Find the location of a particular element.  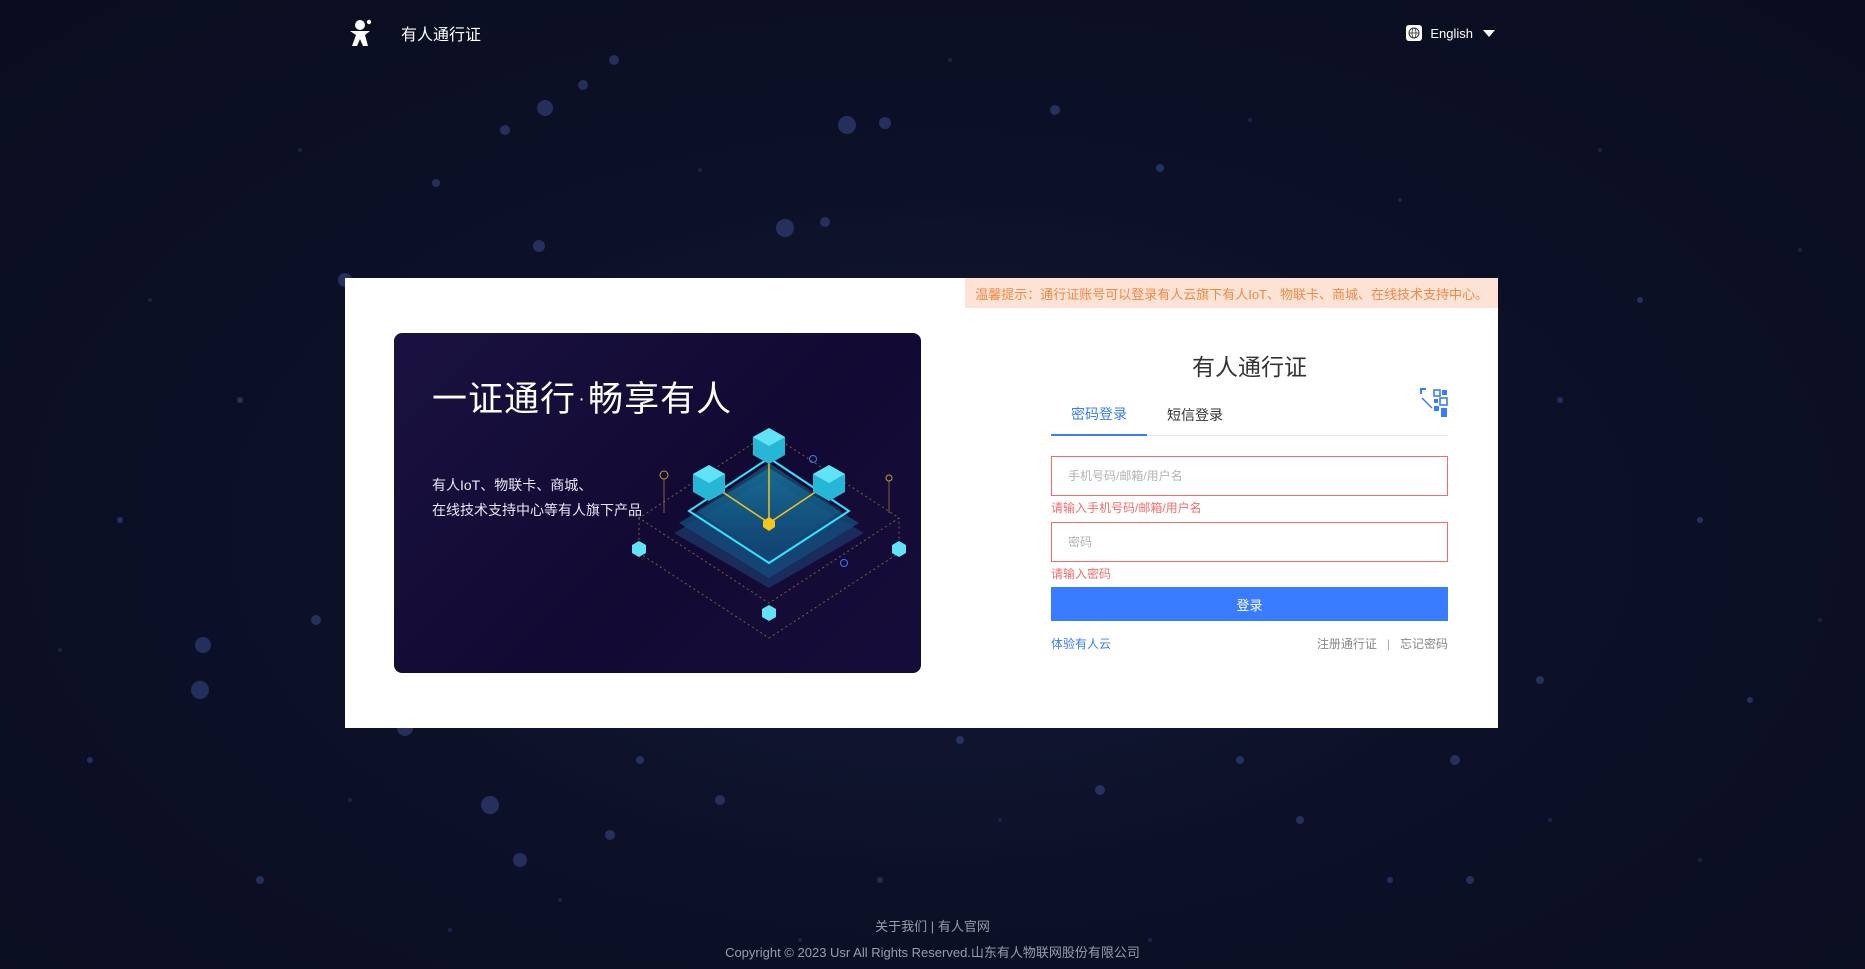

tab-password-login: 密码登录 is located at coordinates (1099, 420).